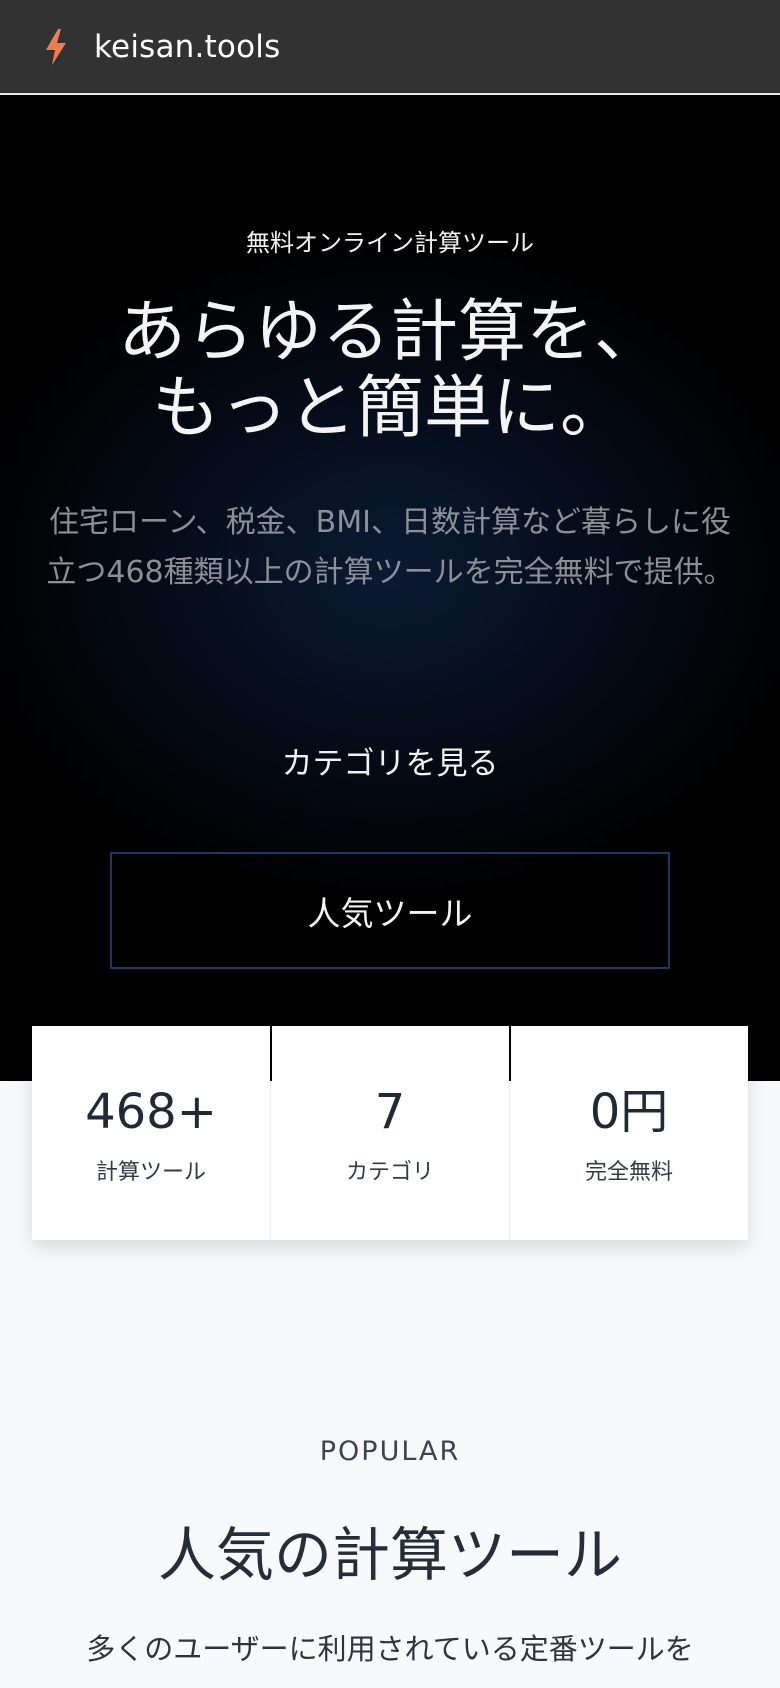 The width and height of the screenshot is (780, 1688). I want to click on hero-headline-line-2: もっと簡単に。, so click(389, 408).